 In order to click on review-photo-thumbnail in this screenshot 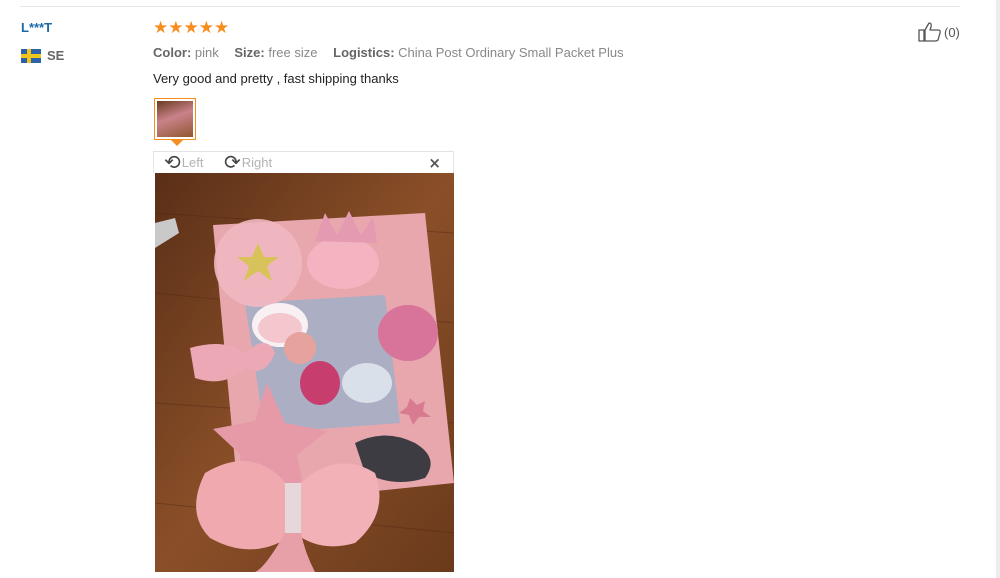, I will do `click(175, 119)`.